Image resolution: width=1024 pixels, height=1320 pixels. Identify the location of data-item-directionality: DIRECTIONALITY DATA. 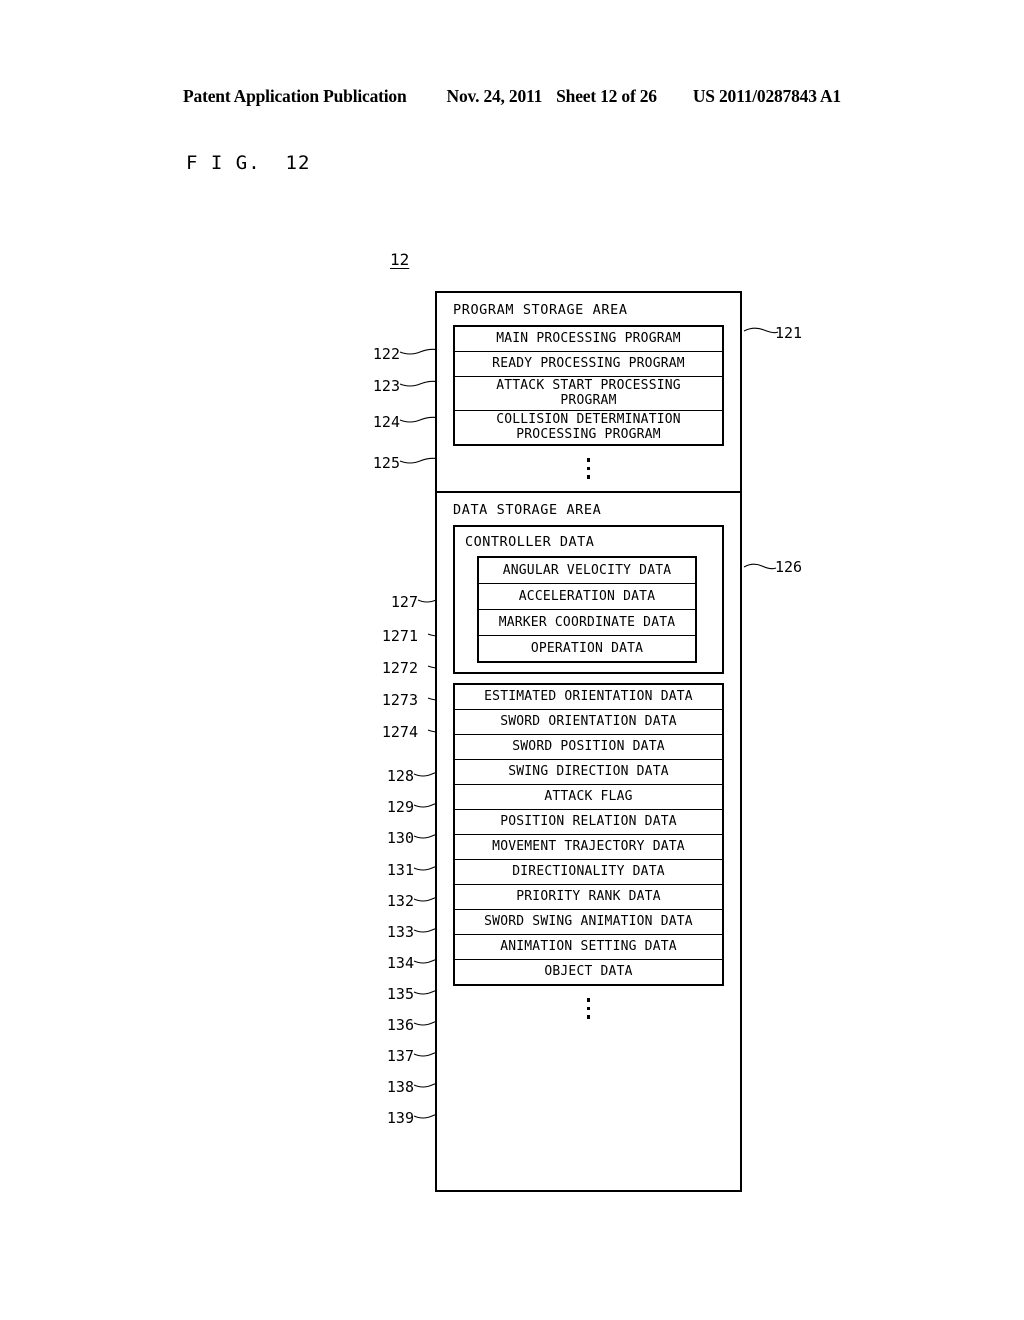
(588, 872).